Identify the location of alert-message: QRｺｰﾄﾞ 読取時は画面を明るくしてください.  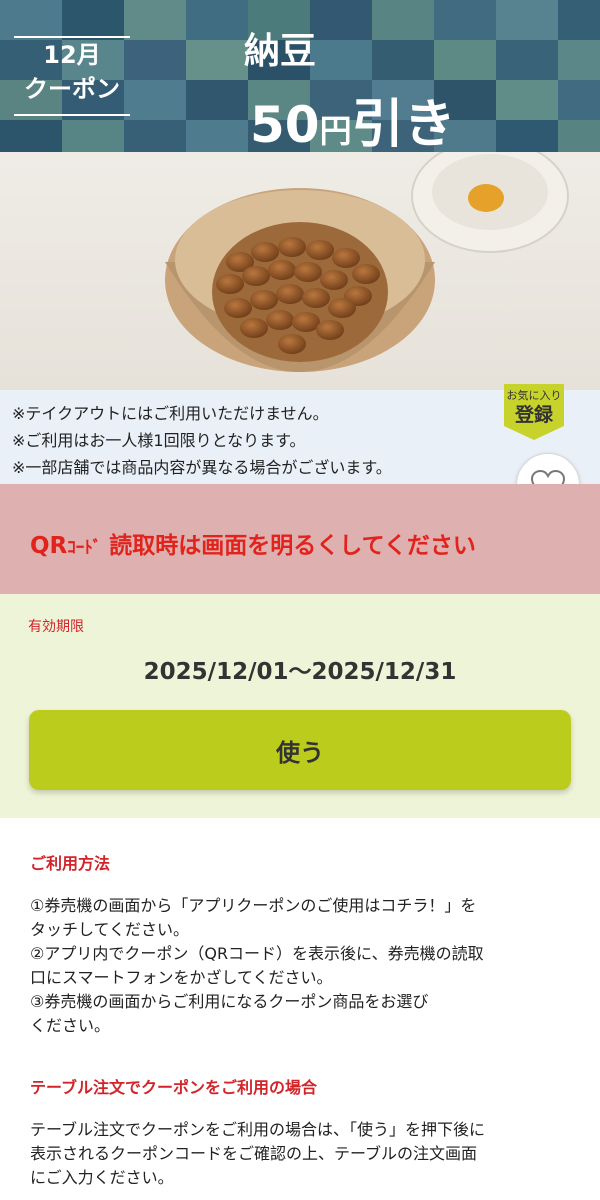
(253, 543).